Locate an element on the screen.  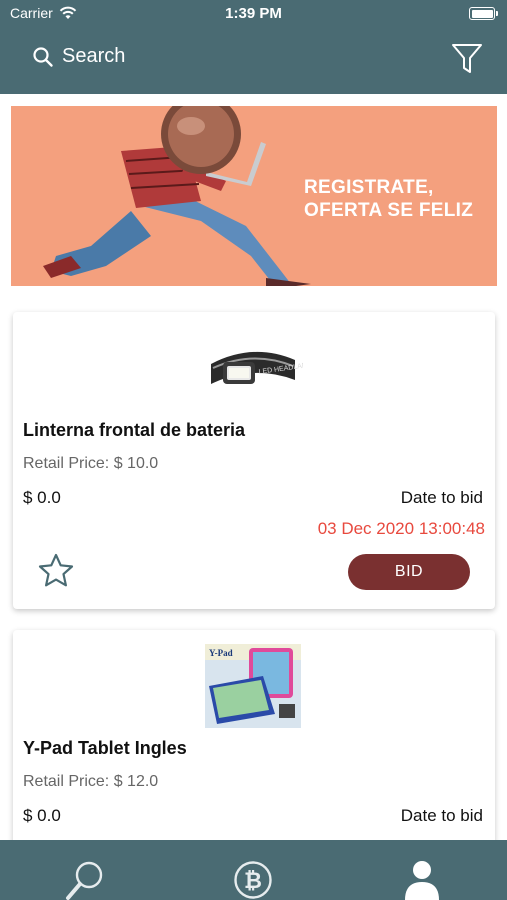
battery-icon is located at coordinates (483, 13).